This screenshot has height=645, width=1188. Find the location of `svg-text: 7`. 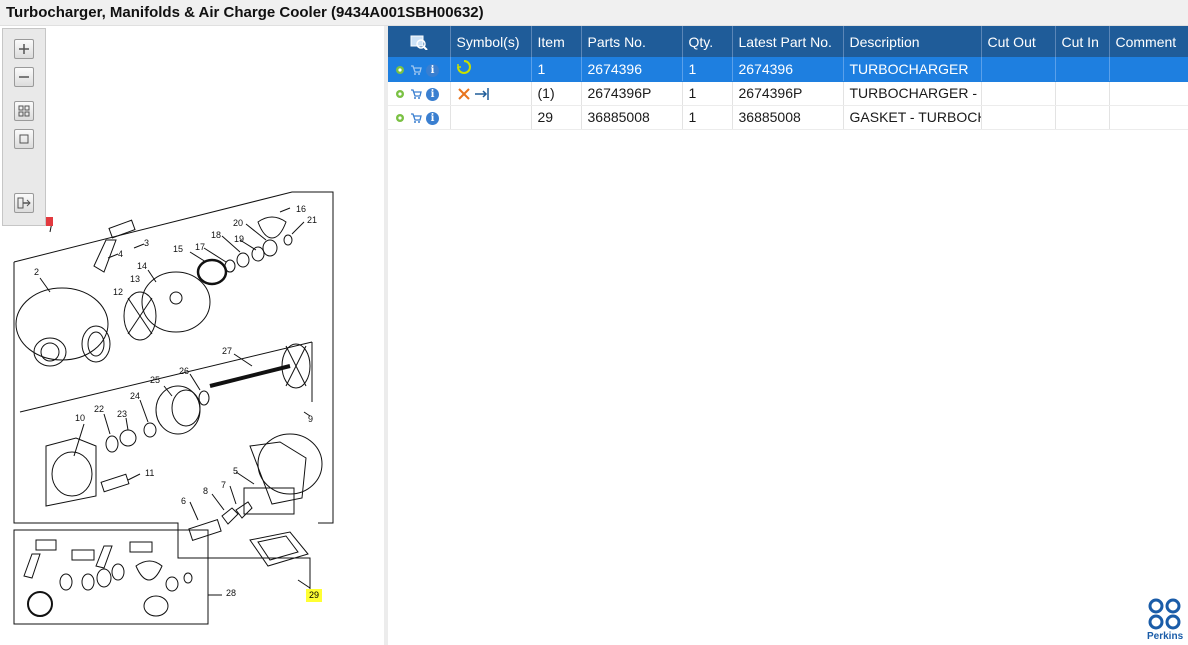

svg-text: 7 is located at coordinates (223, 485).